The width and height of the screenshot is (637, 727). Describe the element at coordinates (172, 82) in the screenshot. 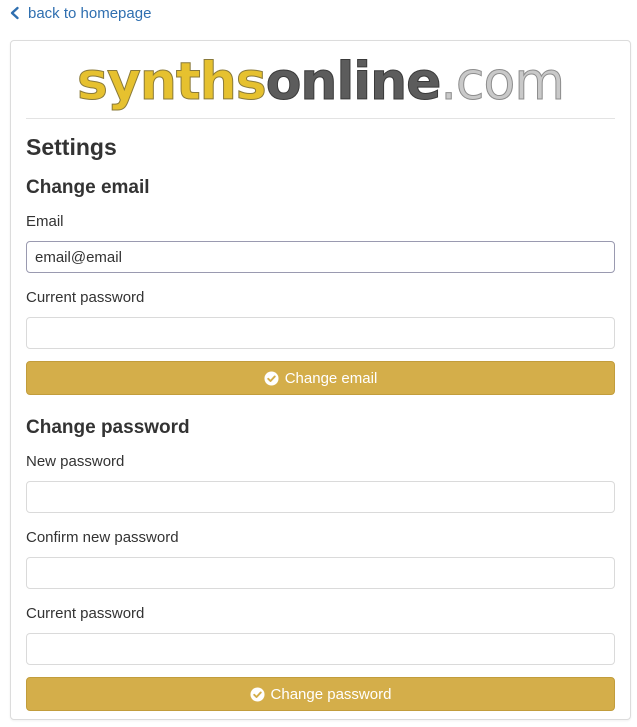

I see `logo-part-synths: synths` at that location.